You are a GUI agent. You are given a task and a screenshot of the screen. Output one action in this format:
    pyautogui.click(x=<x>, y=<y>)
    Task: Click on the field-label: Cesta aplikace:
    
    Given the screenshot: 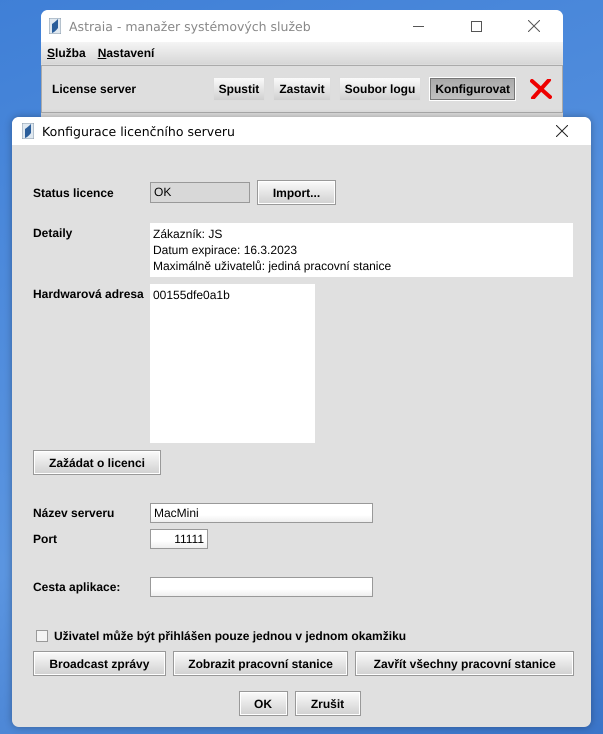 What is the action you would take?
    pyautogui.click(x=77, y=587)
    